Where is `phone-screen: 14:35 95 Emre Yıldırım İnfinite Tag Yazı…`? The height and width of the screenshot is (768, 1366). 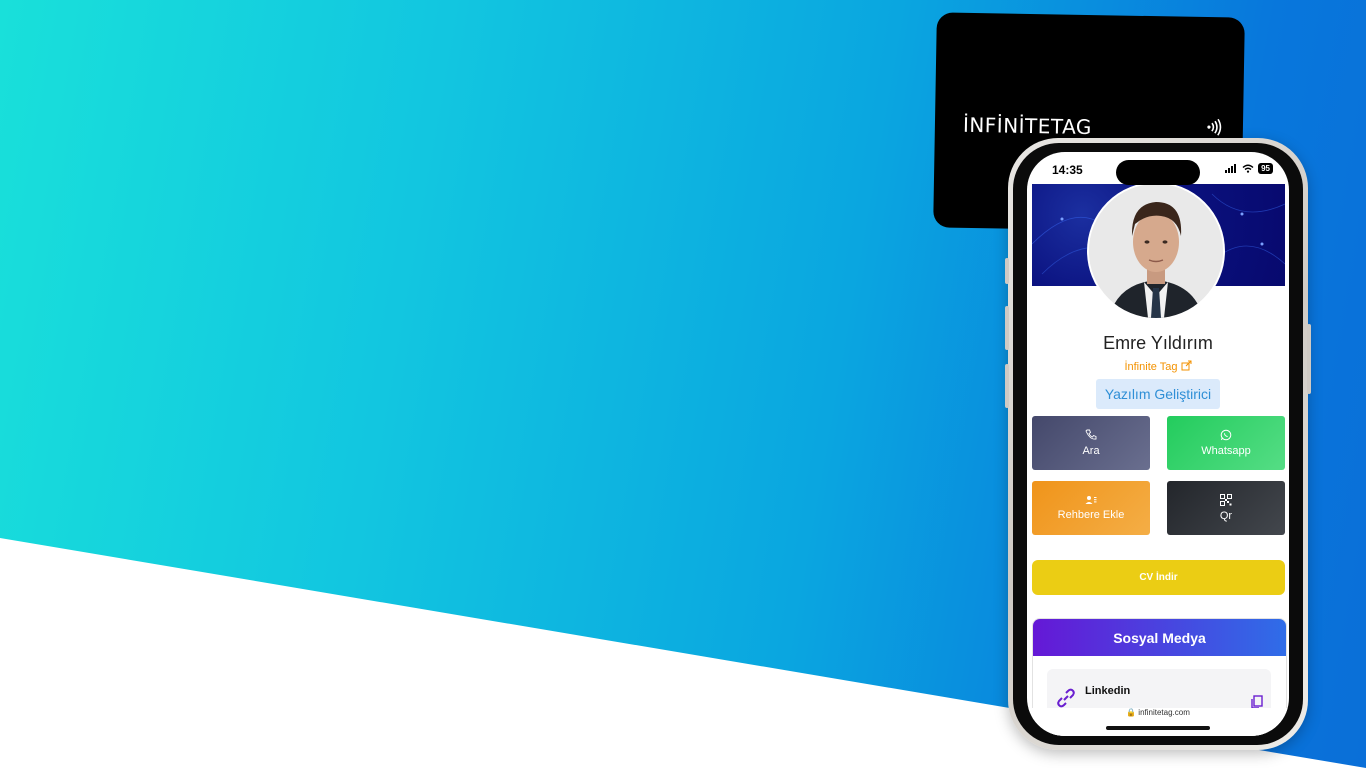 phone-screen: 14:35 95 Emre Yıldırım İnfinite Tag Yazı… is located at coordinates (1158, 444).